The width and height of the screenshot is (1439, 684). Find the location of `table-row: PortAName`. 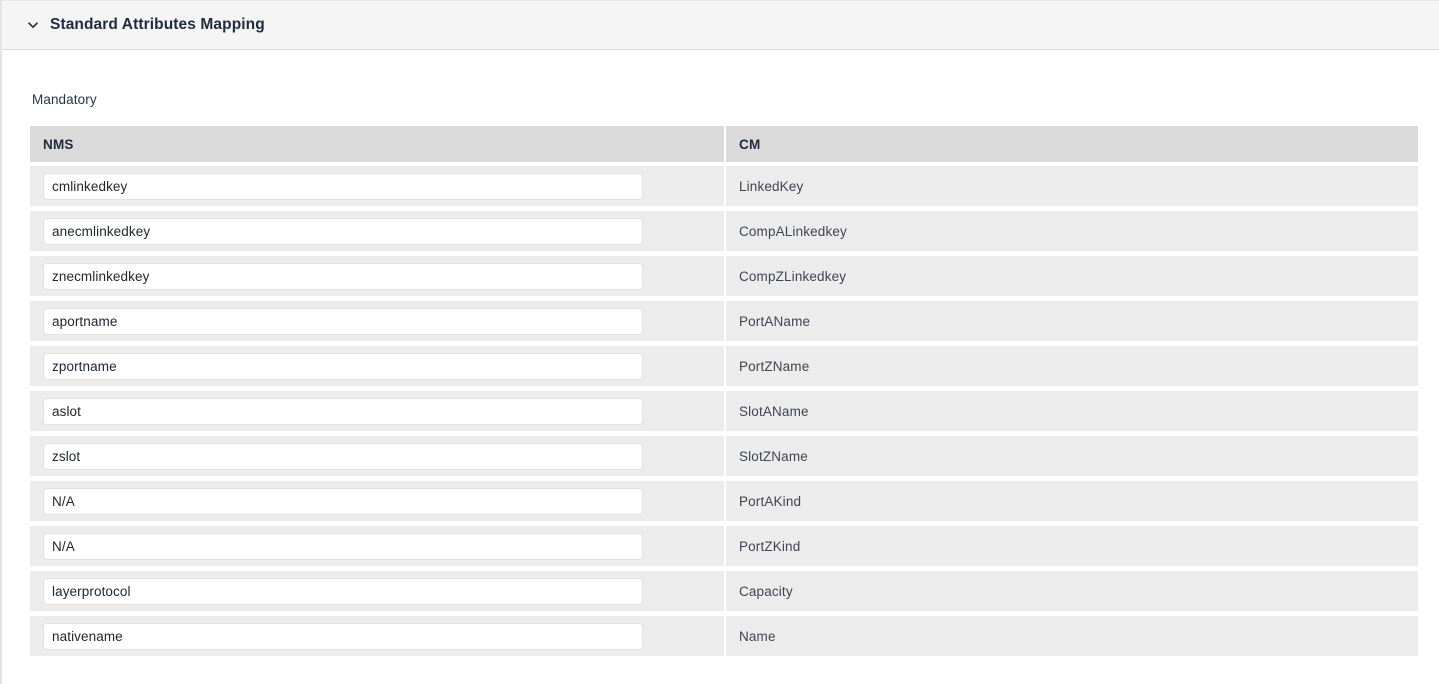

table-row: PortAName is located at coordinates (724, 321).